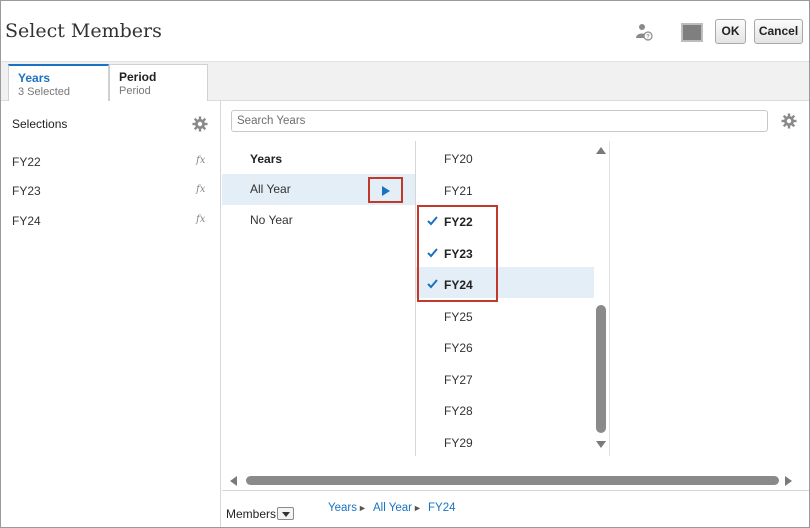  I want to click on selection-item-label: FY22, so click(26, 162).